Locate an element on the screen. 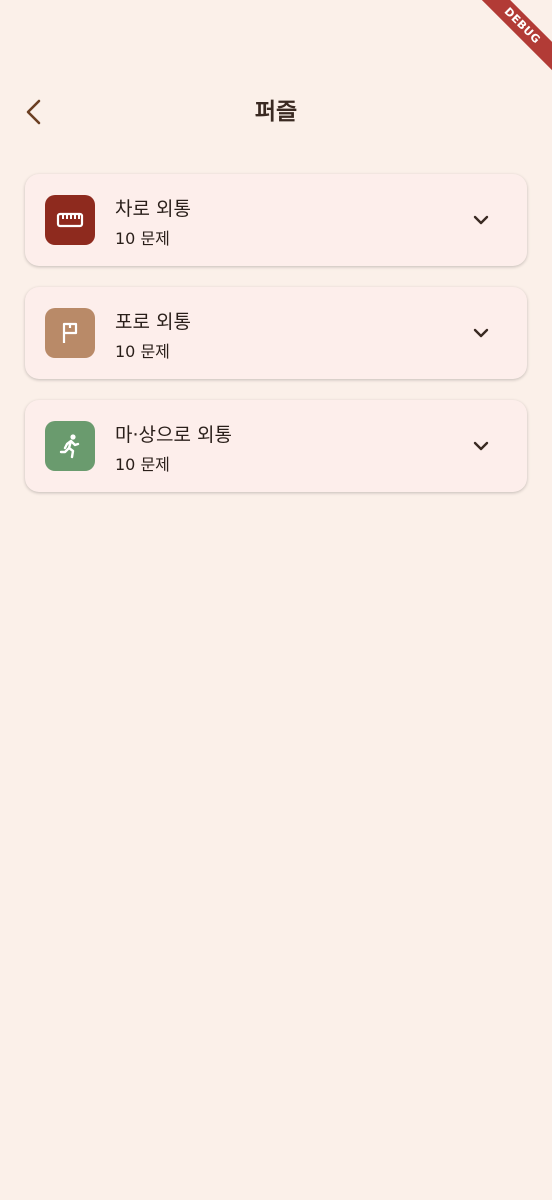 The width and height of the screenshot is (552, 1200). debug-banner: DEBUG is located at coordinates (507, 45).